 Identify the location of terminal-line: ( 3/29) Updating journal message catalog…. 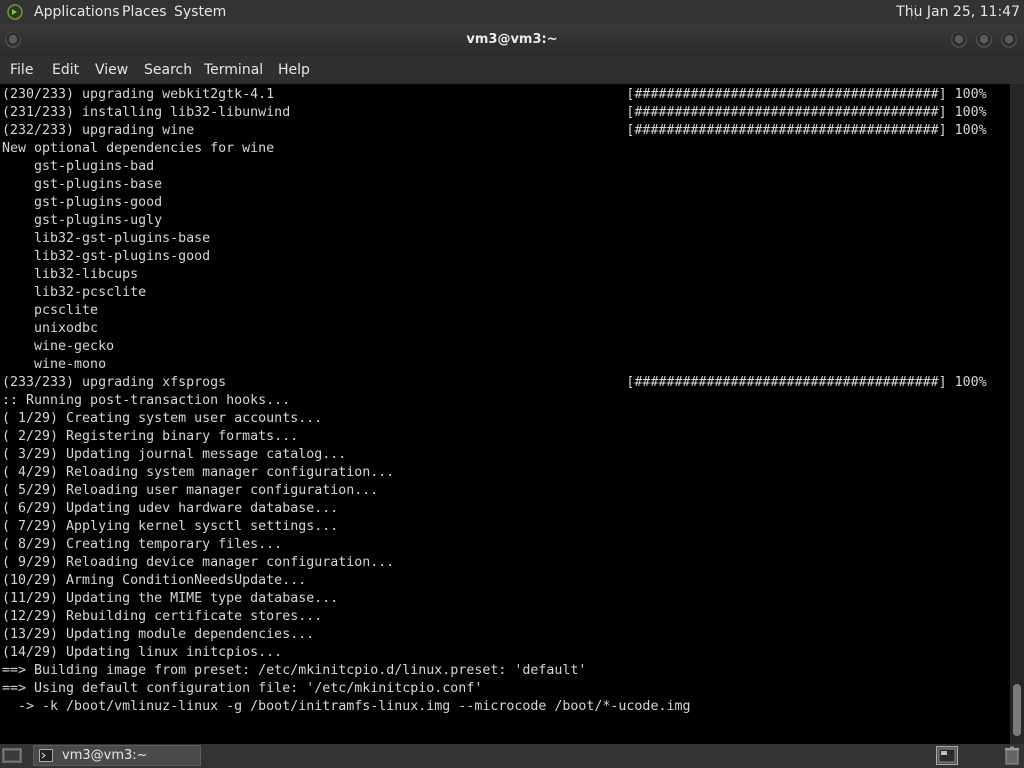
(174, 454).